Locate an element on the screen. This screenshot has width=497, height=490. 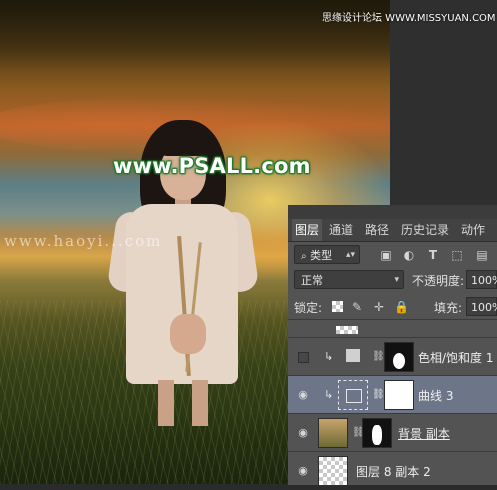
blend-row: 正常 ▾ 不透明度: 100% is located at coordinates (392, 280).